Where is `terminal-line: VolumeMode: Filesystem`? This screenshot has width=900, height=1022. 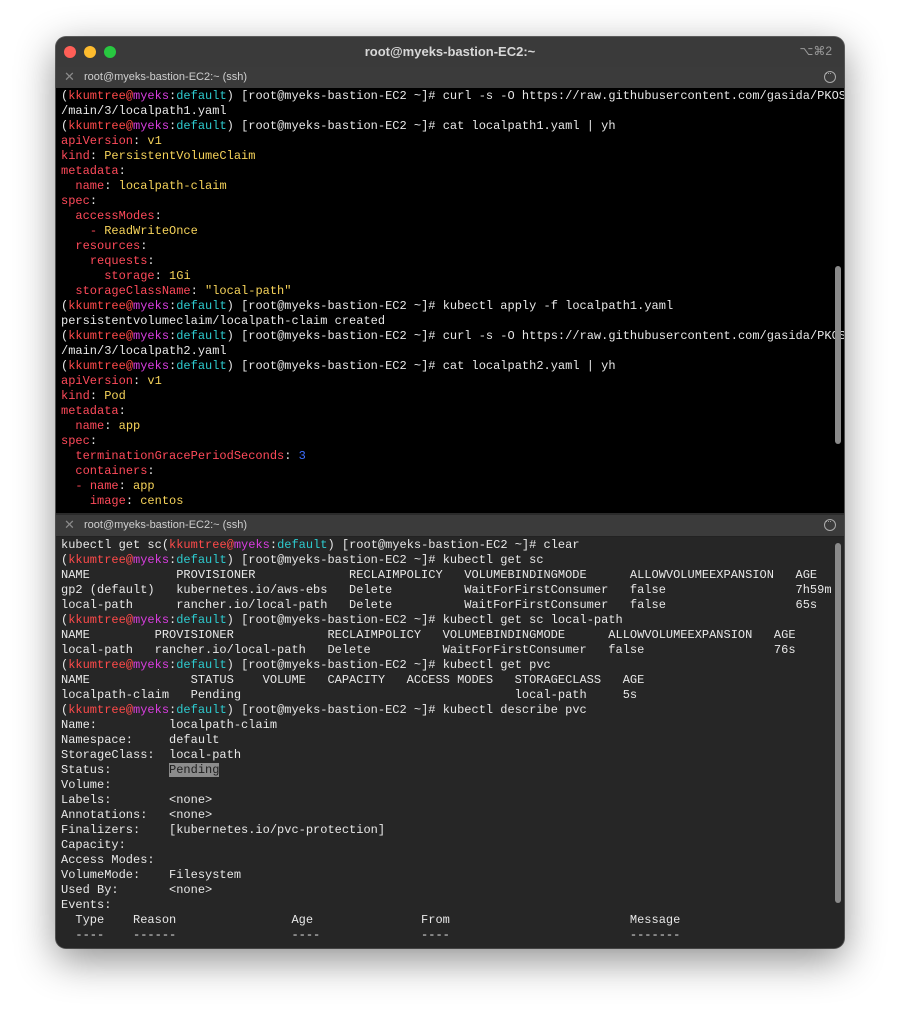 terminal-line: VolumeMode: Filesystem is located at coordinates (151, 875).